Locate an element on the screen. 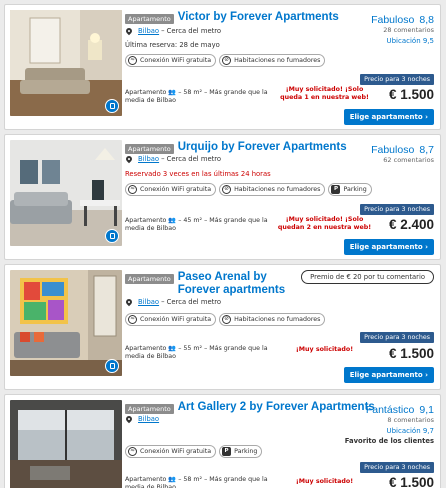  review-count: 8 comentarios is located at coordinates (410, 420).